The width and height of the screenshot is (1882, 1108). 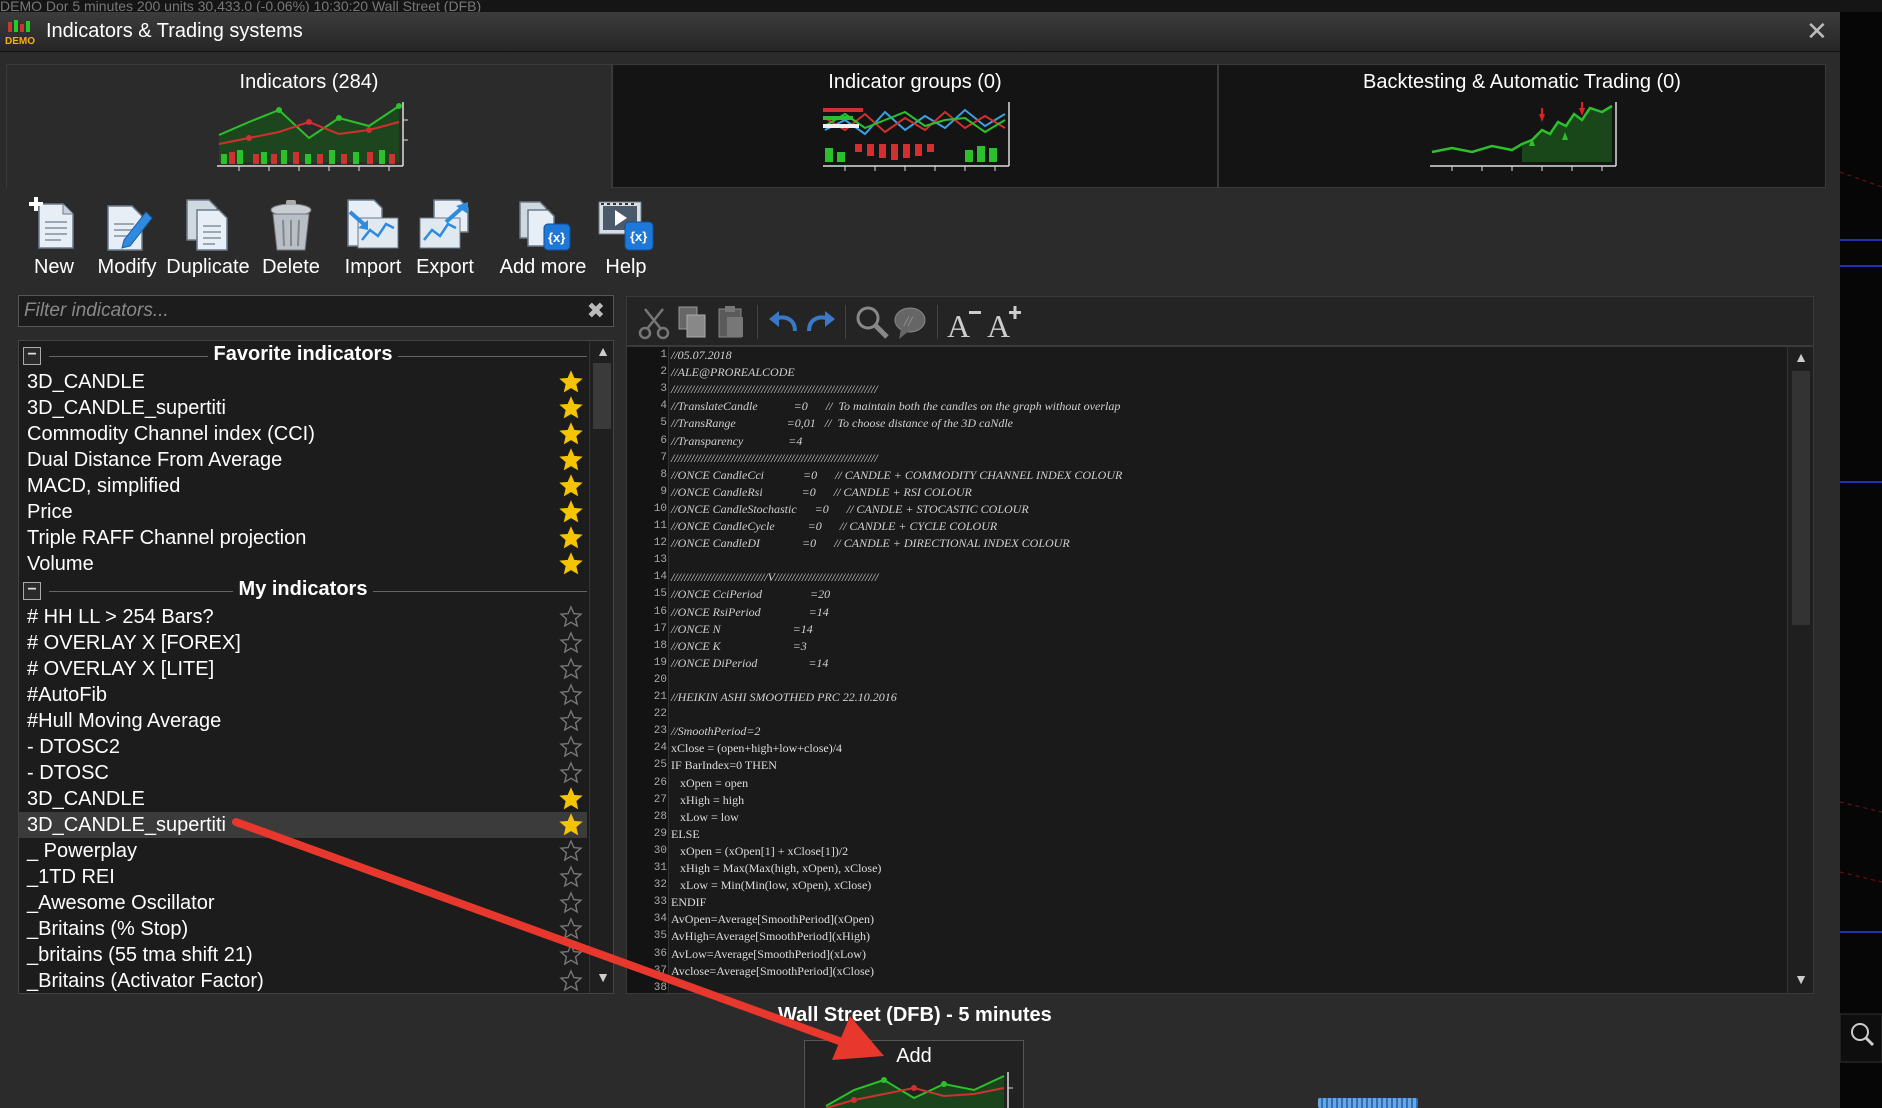 I want to click on indicator-groups-chart-icon, so click(x=916, y=136).